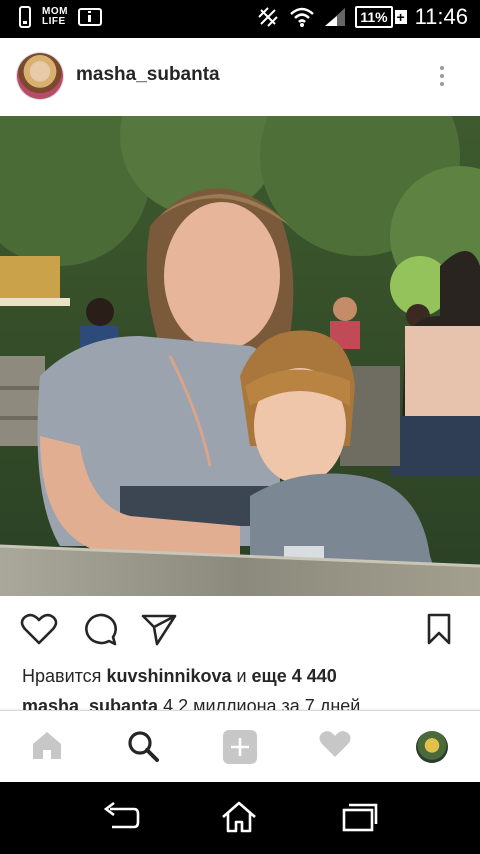 This screenshot has height=854, width=480. What do you see at coordinates (25, 17) in the screenshot?
I see `phone-notification-icon` at bounding box center [25, 17].